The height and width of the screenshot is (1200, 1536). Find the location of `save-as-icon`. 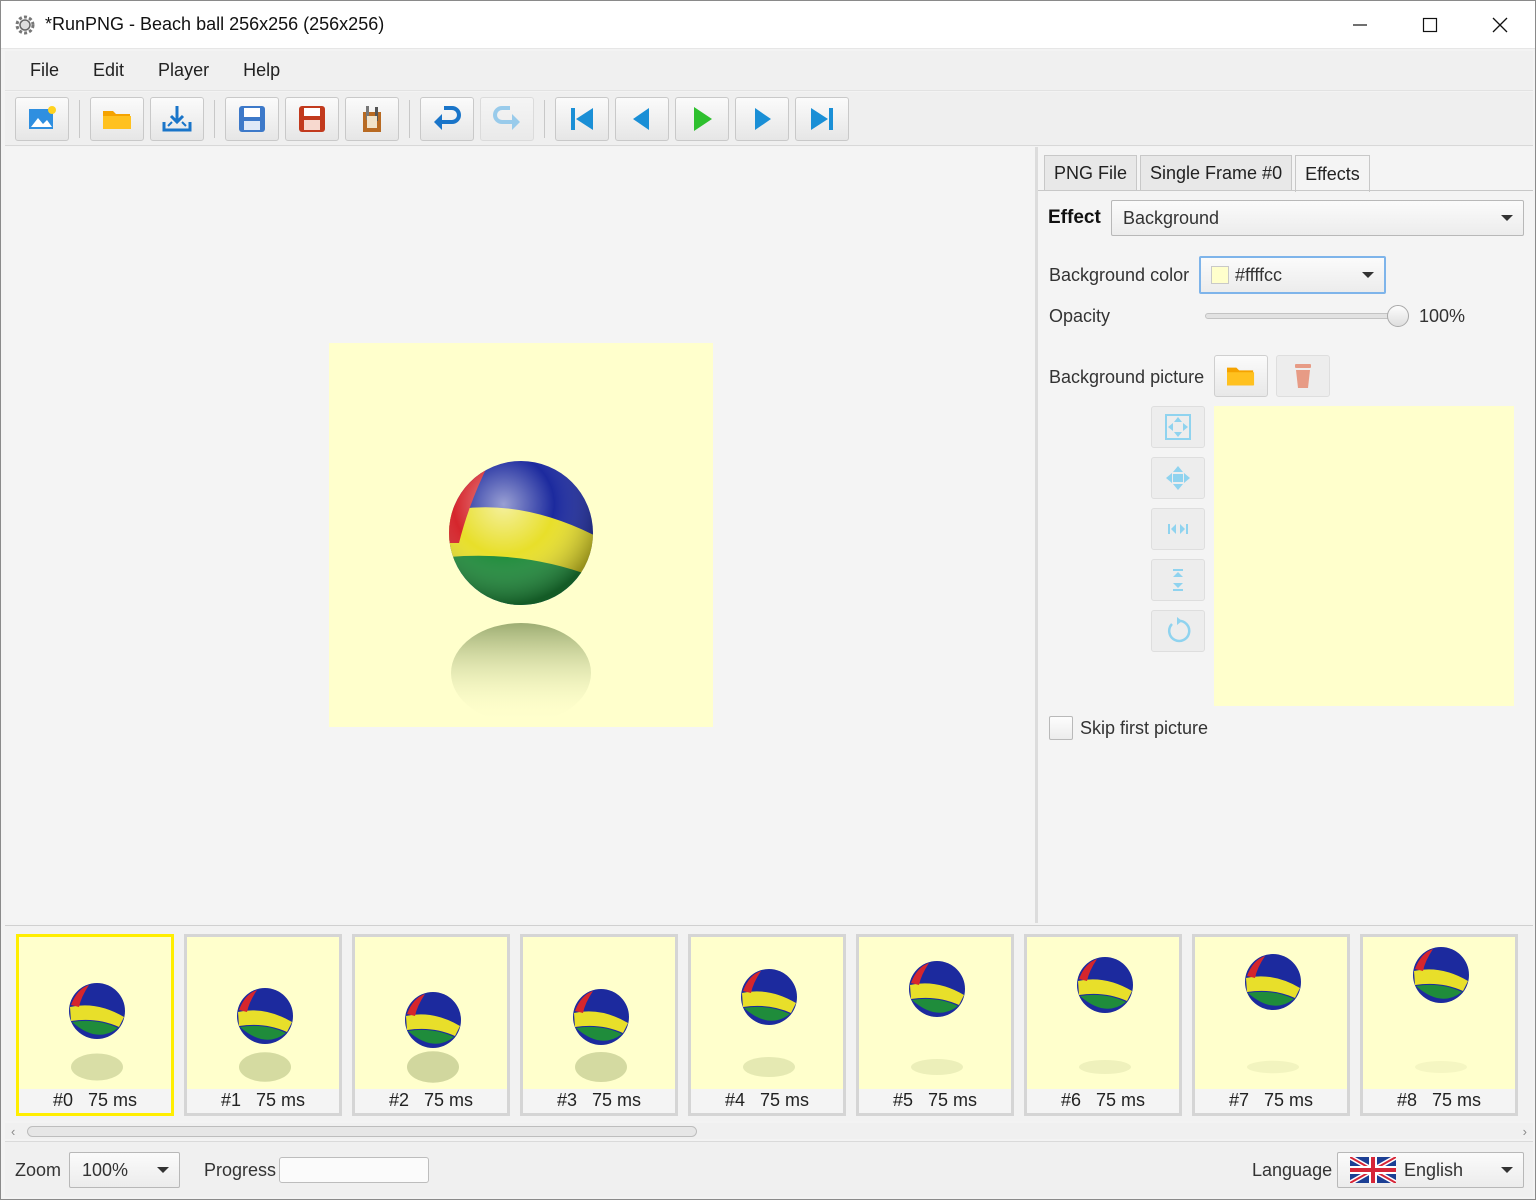

save-as-icon is located at coordinates (312, 119).